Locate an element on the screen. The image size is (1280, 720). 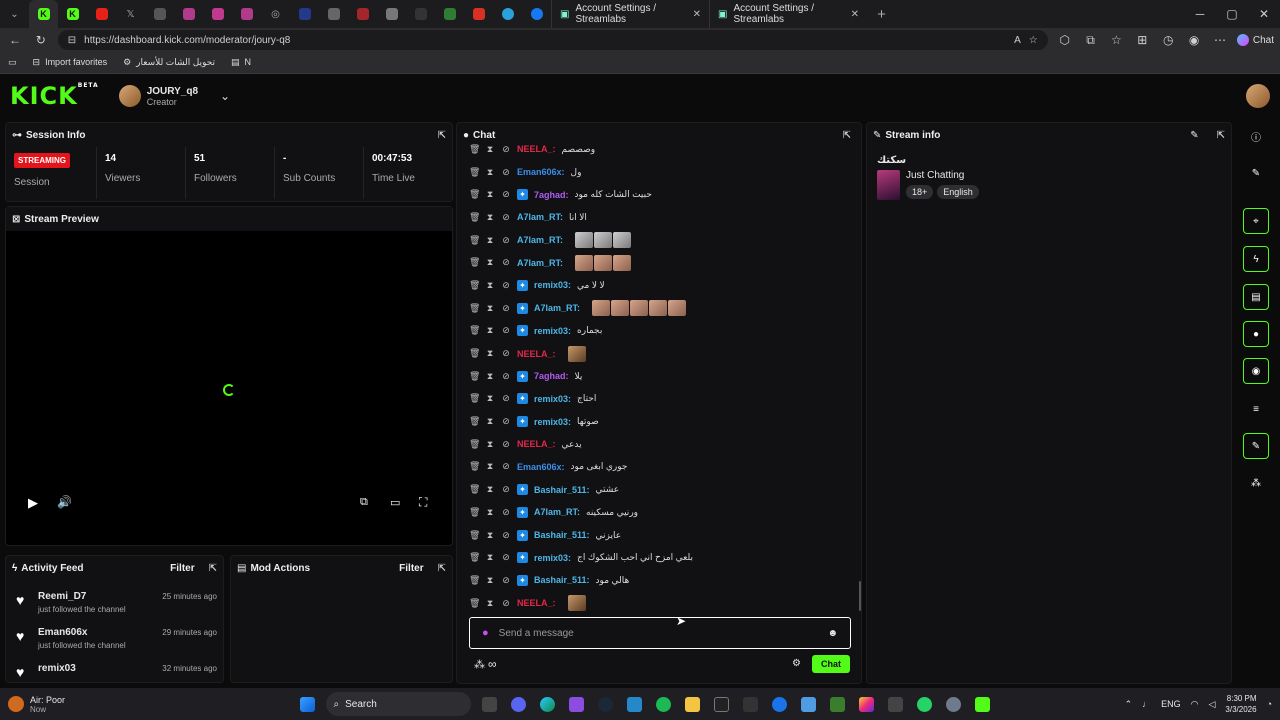
bookmark-convert: ⚙ تحويل الشات للأسعار is located at coordinates (169, 62).